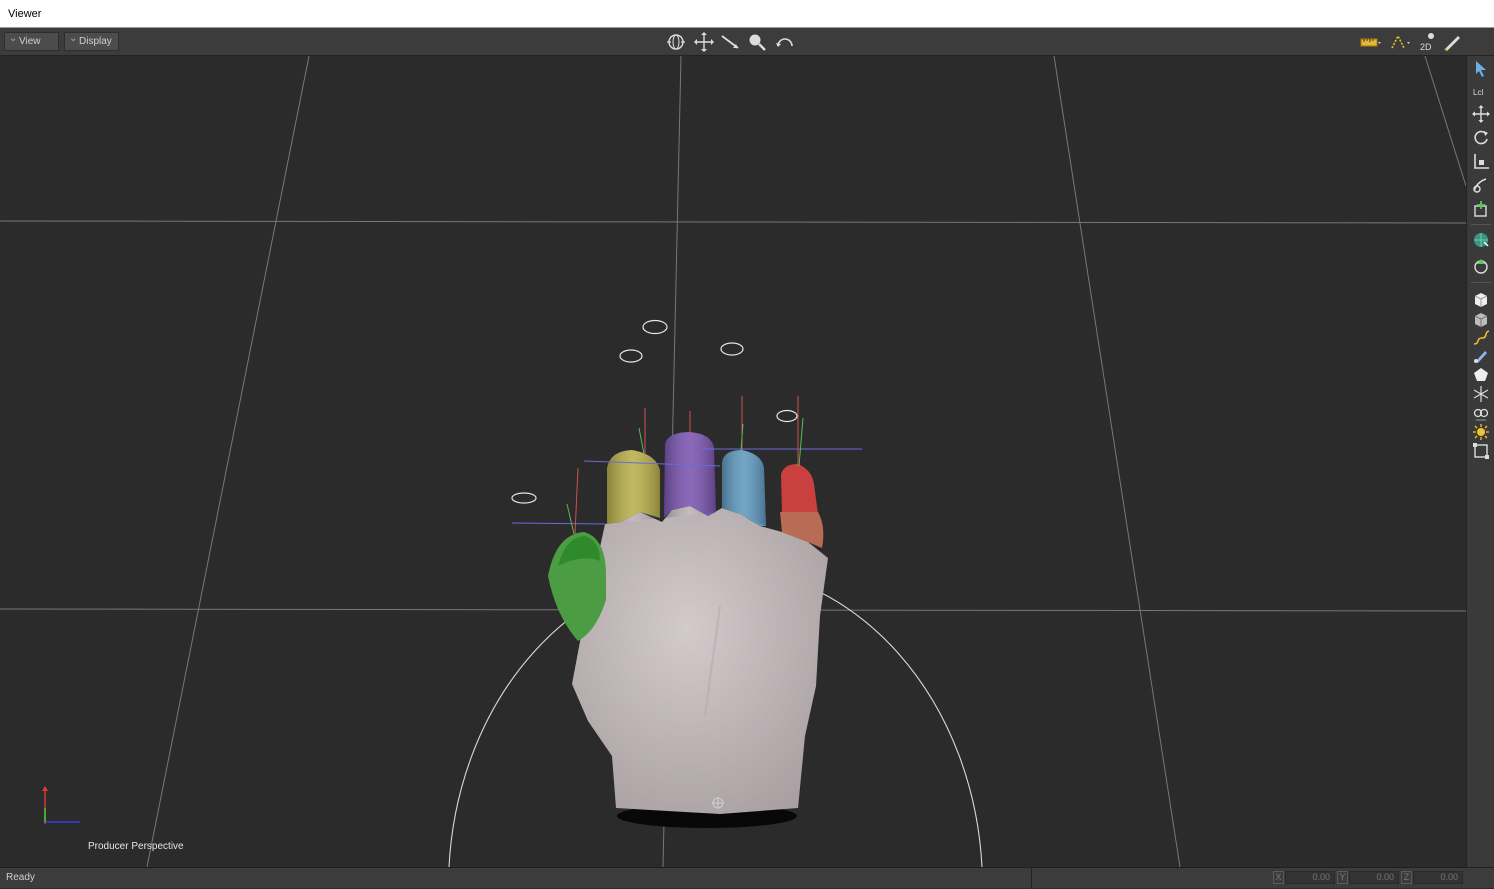 The image size is (1494, 889). What do you see at coordinates (1481, 394) in the screenshot?
I see `marker-icon` at bounding box center [1481, 394].